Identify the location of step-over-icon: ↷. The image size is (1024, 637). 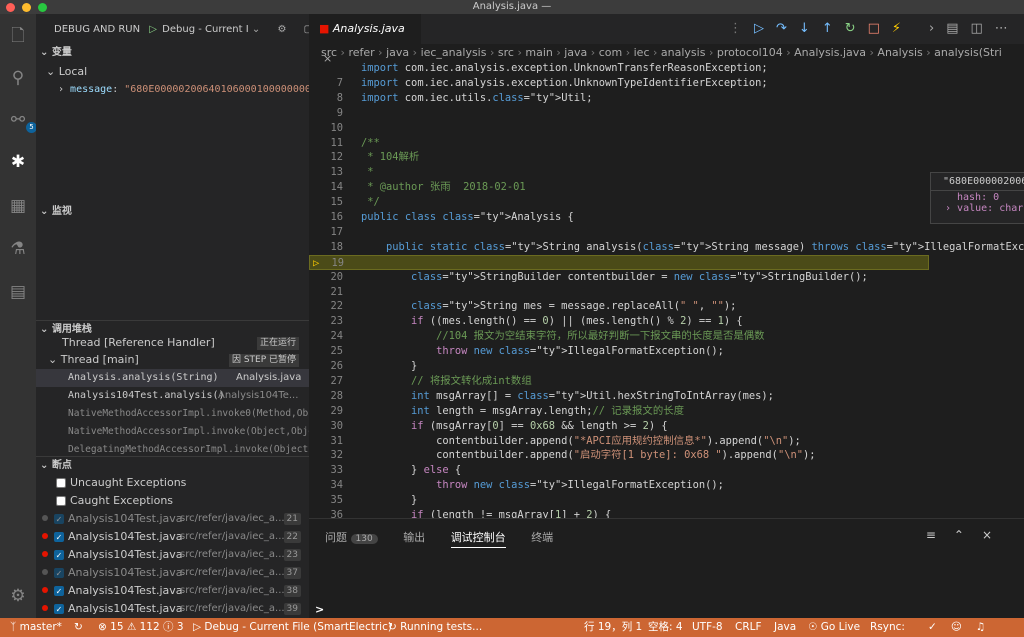
(787, 28).